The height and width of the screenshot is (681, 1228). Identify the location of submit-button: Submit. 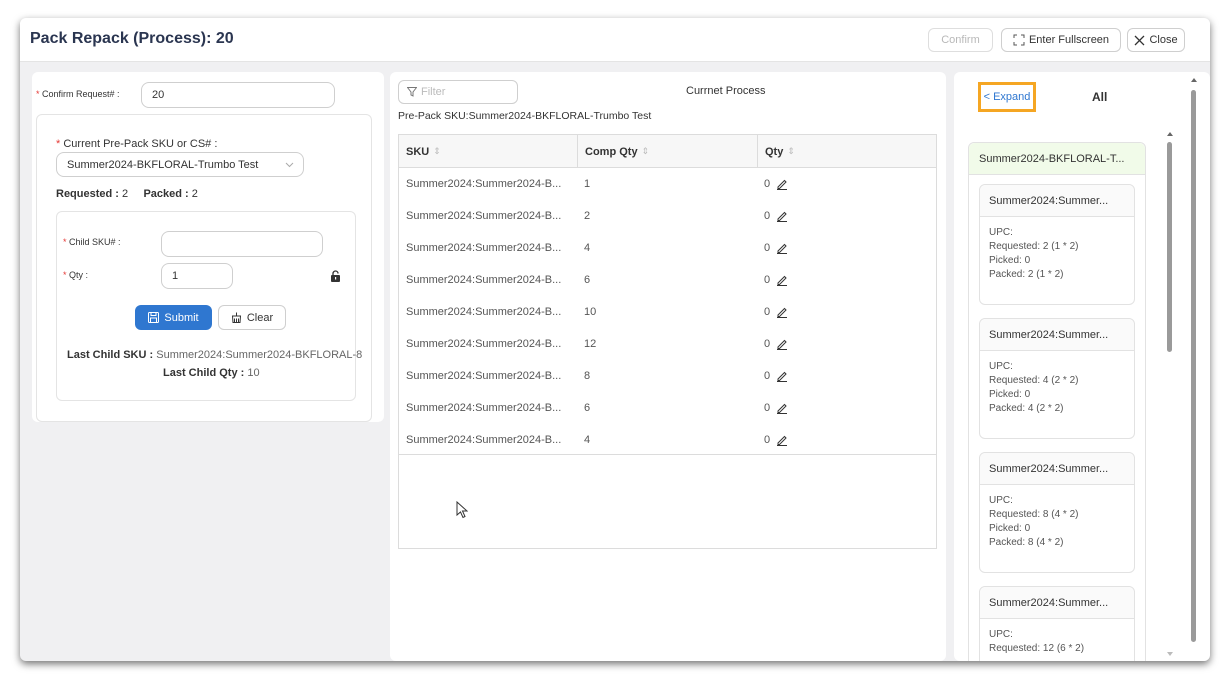
(173, 317).